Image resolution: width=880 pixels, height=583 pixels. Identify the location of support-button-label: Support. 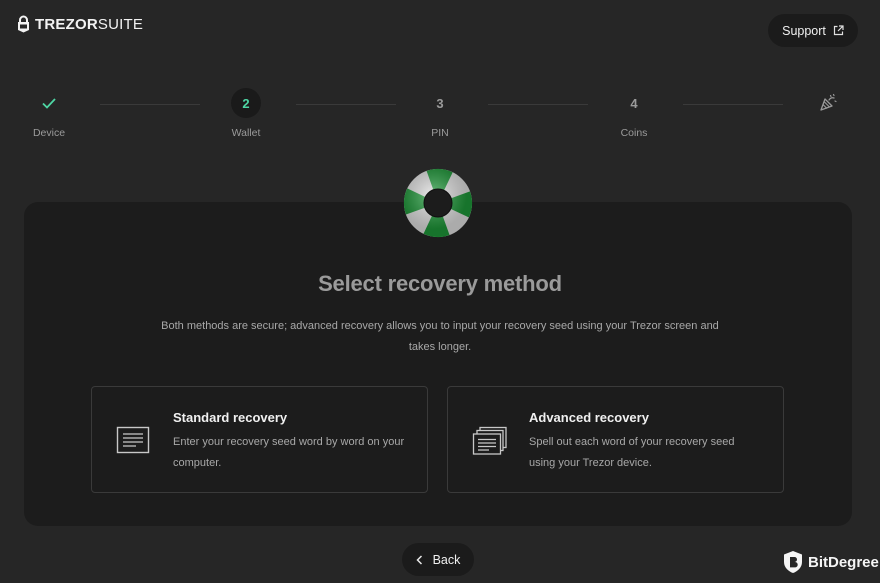
(804, 30).